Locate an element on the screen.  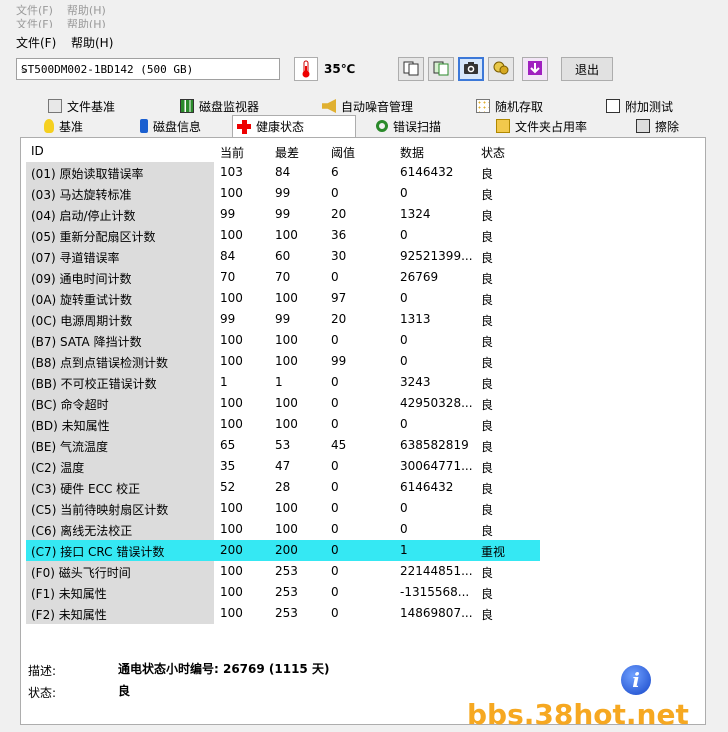
tab-random-access: 随机存取 is located at coordinates (509, 106).